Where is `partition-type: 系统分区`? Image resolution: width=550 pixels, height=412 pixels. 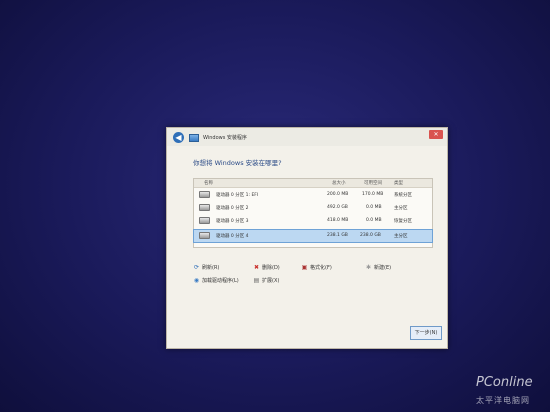
partition-type: 系统分区 is located at coordinates (403, 195).